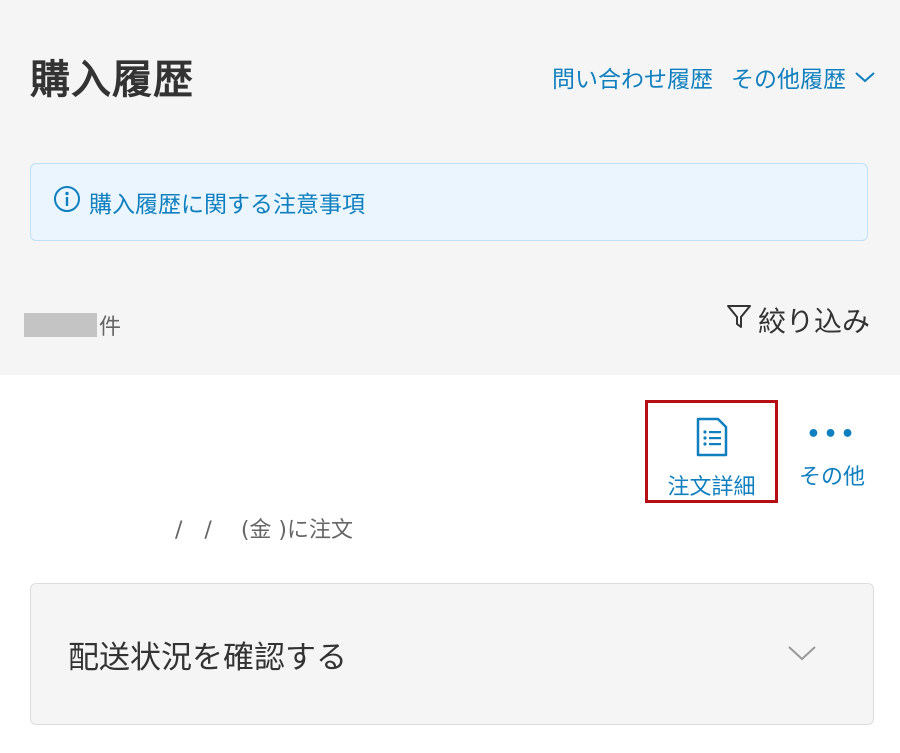 The image size is (900, 753). Describe the element at coordinates (831, 477) in the screenshot. I see `other-actions-label: その他` at that location.